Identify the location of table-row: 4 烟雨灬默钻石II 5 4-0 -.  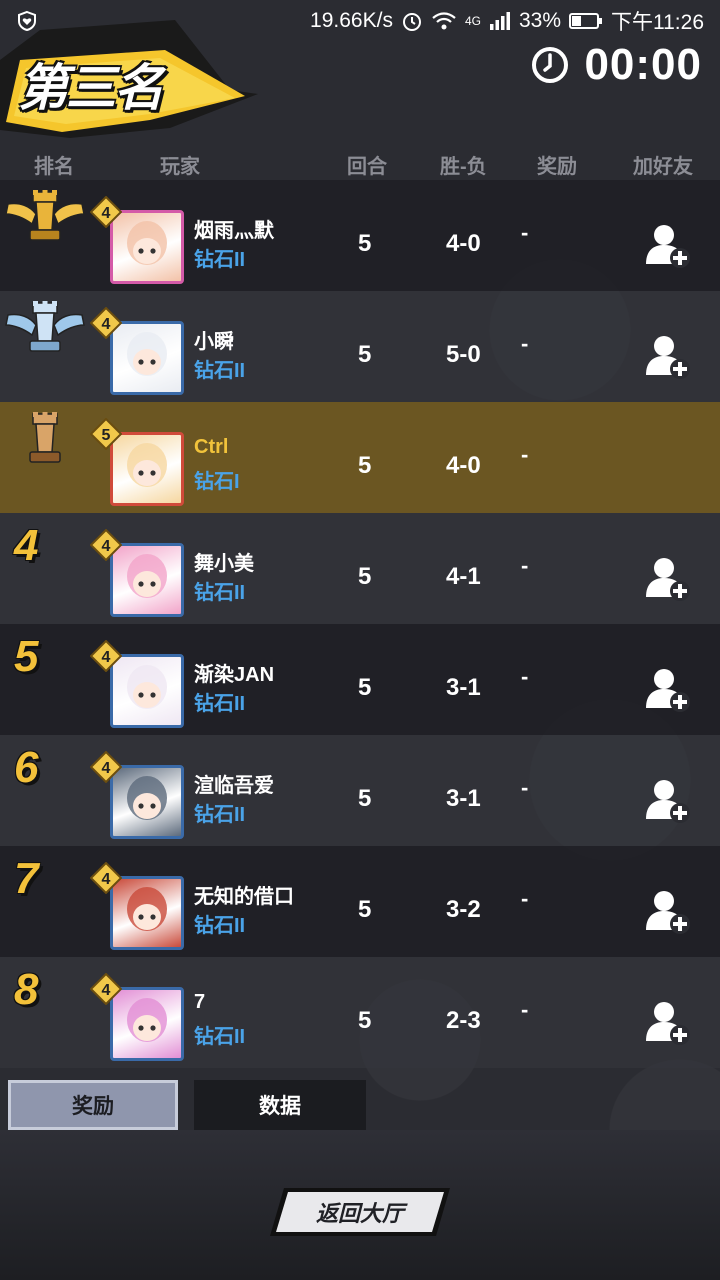
(360, 235).